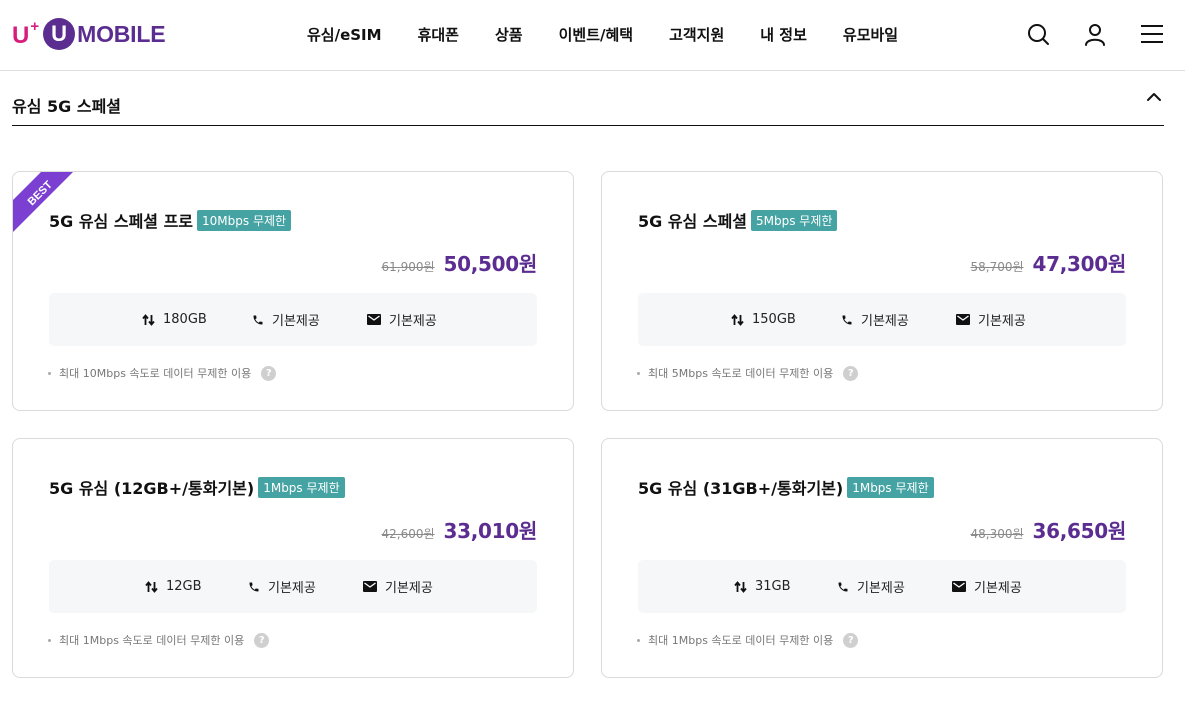 Image resolution: width=1185 pixels, height=712 pixels. Describe the element at coordinates (184, 586) in the screenshot. I see `data-amount: 12GB` at that location.